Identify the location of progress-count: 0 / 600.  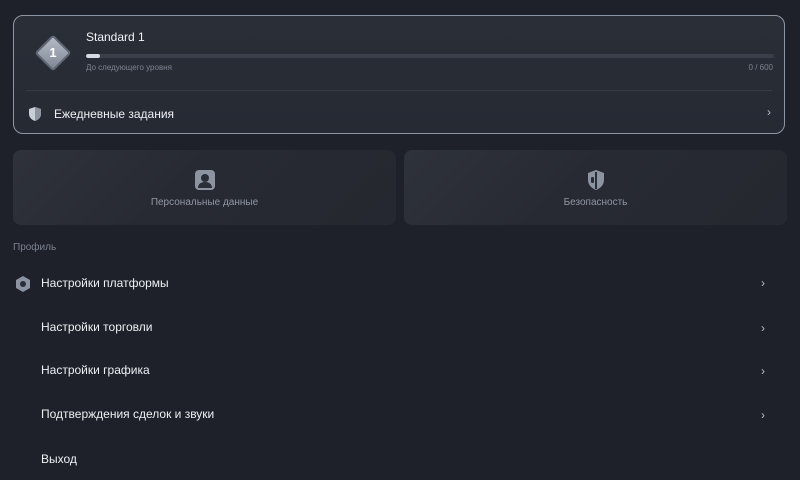
(760, 67).